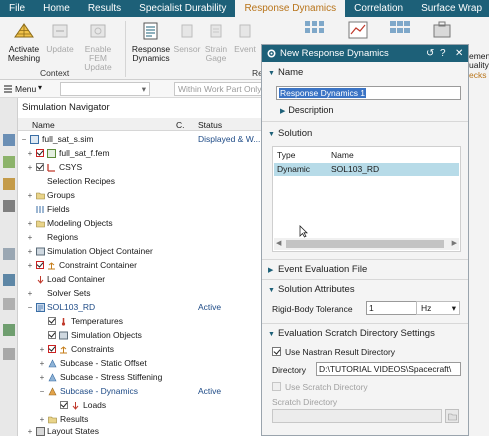 This screenshot has height=436, width=489. Describe the element at coordinates (187, 37) in the screenshot. I see `sensor-button: Sensor` at that location.